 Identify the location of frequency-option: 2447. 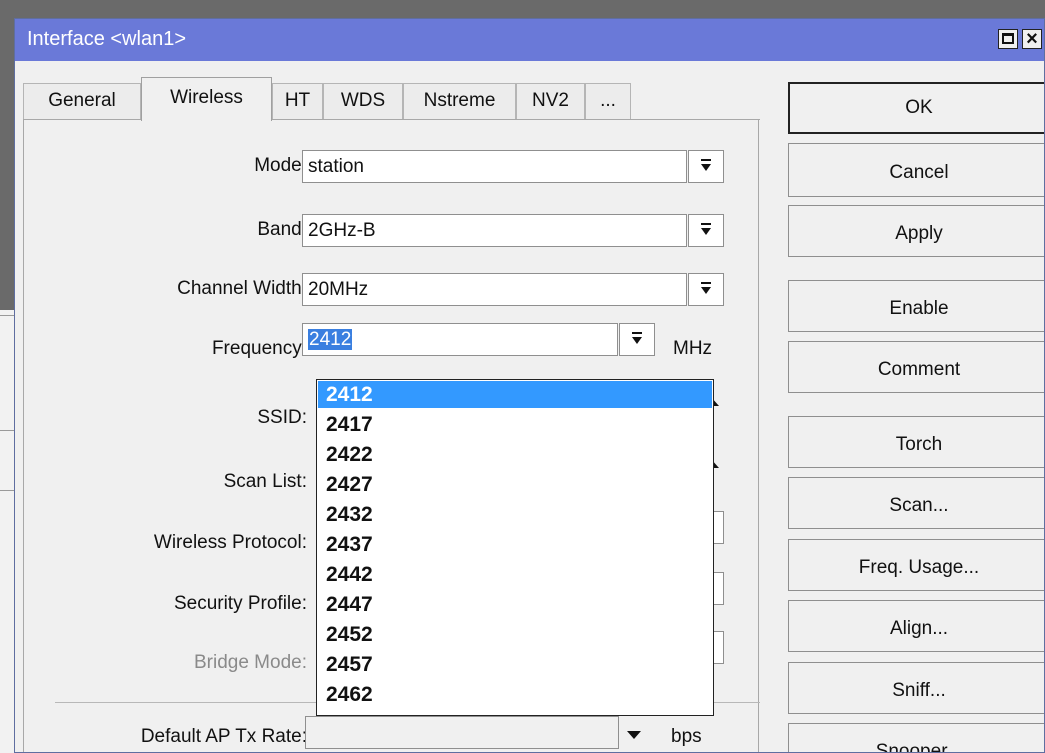
(515, 604).